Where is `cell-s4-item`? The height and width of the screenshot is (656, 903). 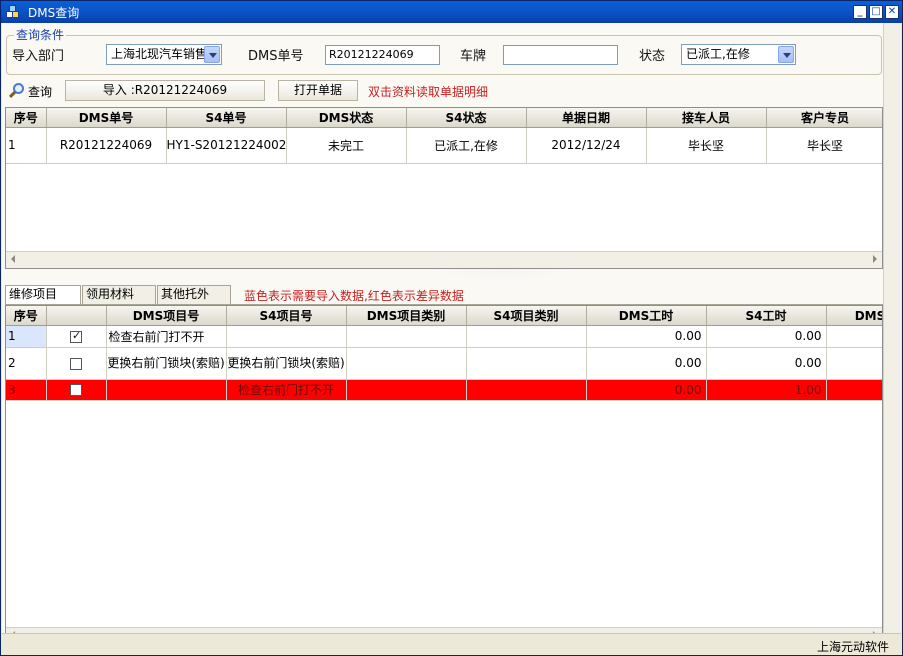 cell-s4-item is located at coordinates (286, 336).